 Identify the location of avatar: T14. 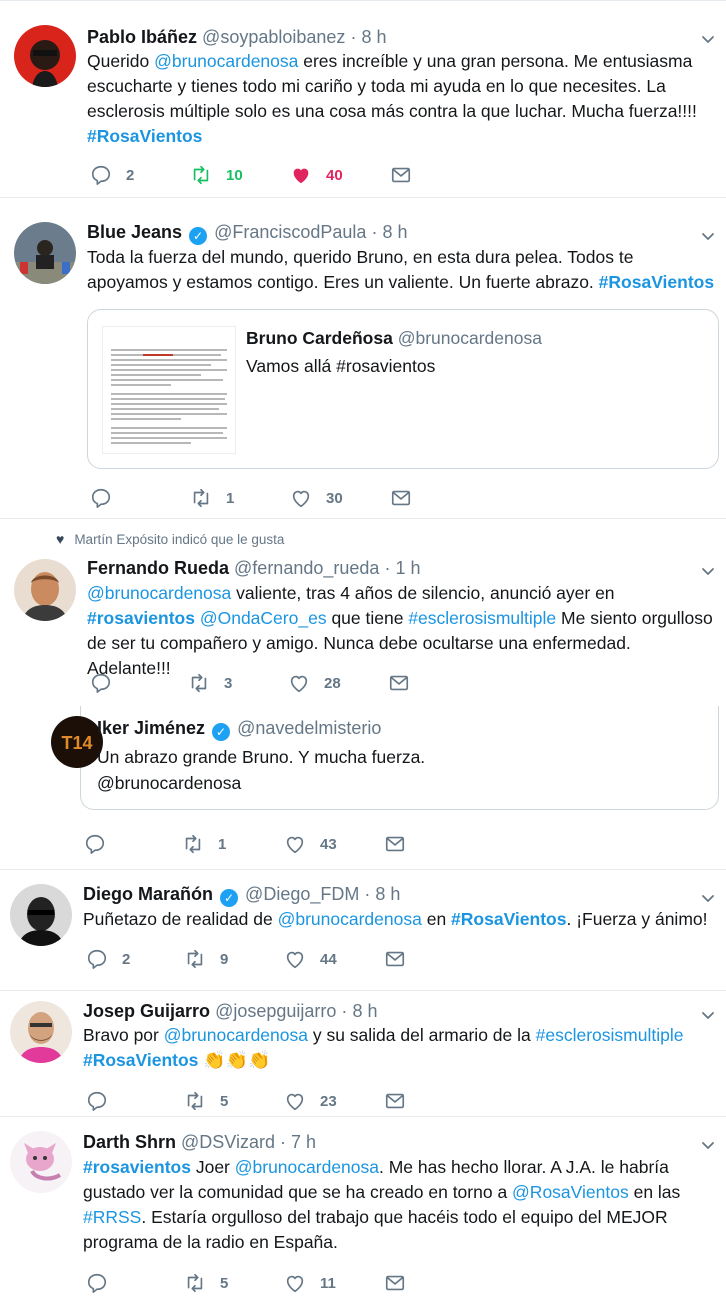
(77, 742).